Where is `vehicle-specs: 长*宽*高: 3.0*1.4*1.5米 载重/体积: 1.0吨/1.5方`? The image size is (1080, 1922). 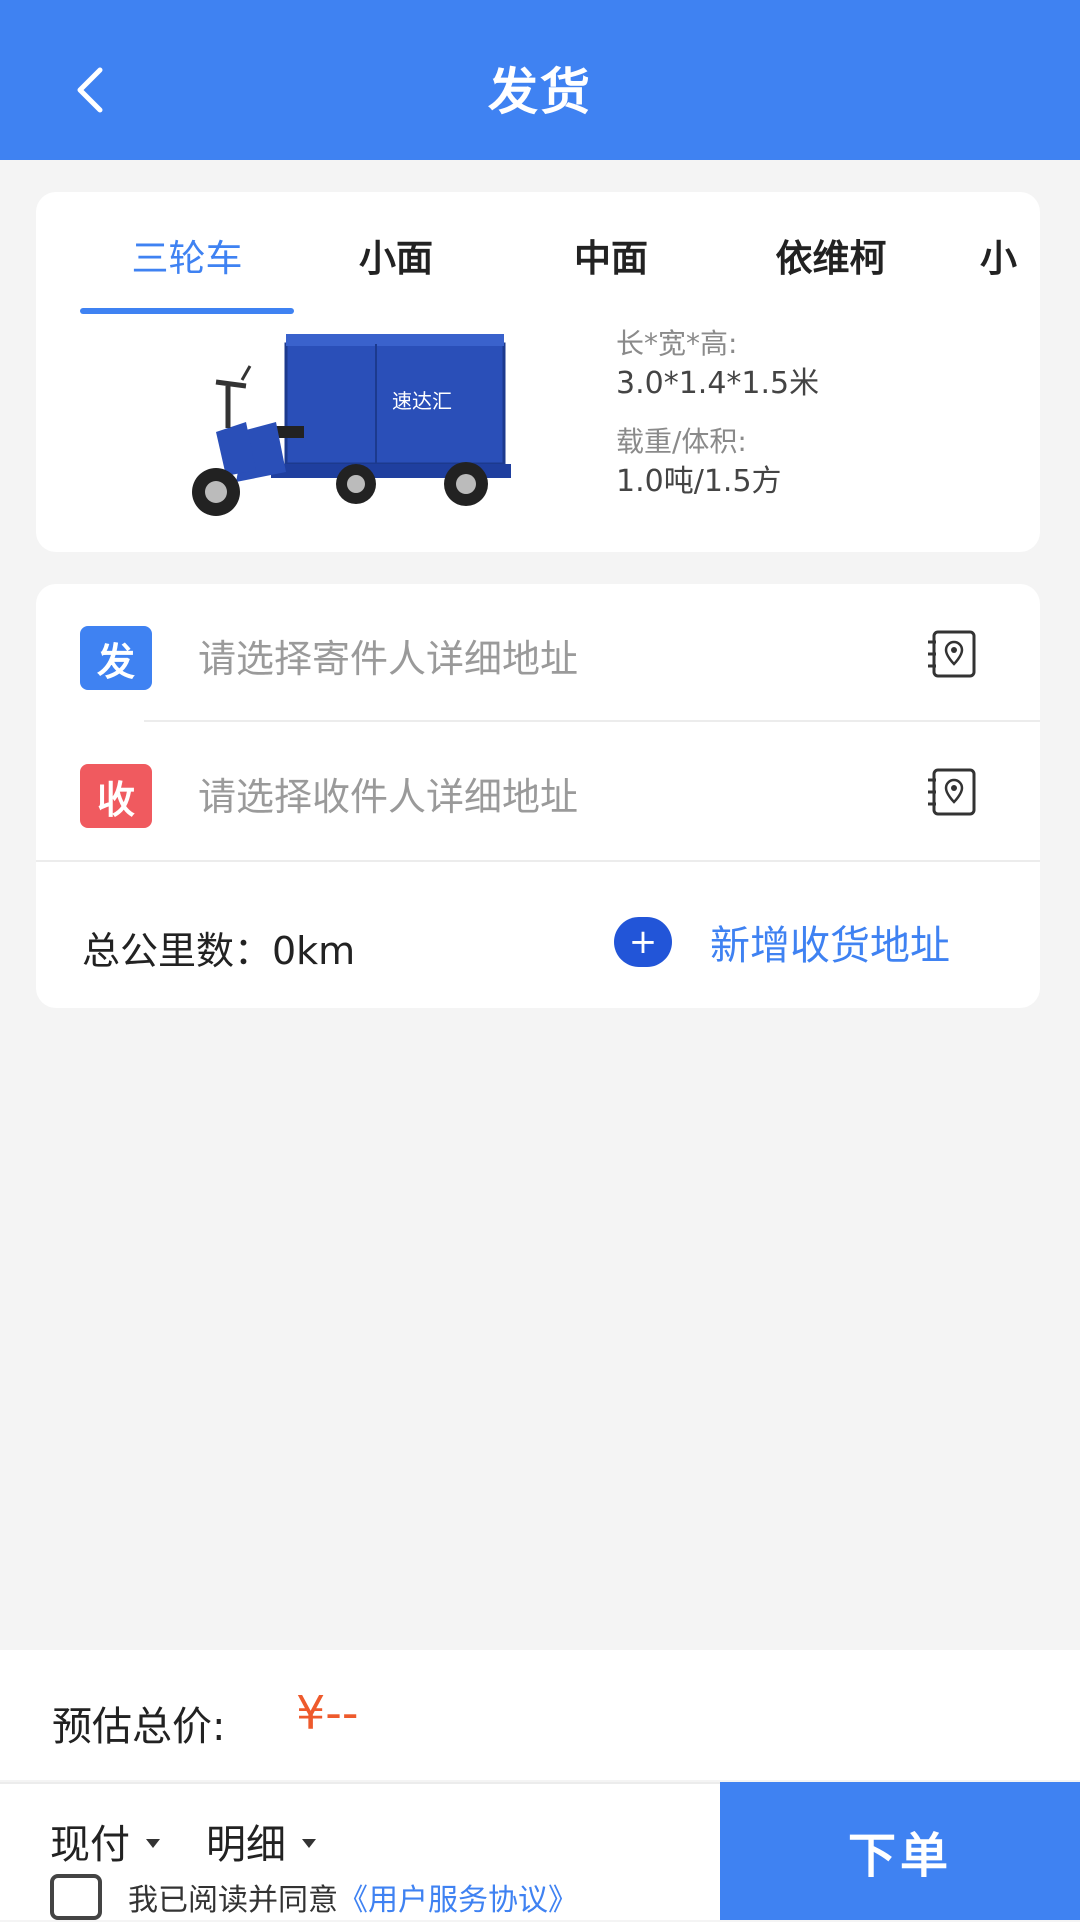 vehicle-specs: 长*宽*高: 3.0*1.4*1.5米 载重/体积: 1.0吨/1.5方 is located at coordinates (816, 422).